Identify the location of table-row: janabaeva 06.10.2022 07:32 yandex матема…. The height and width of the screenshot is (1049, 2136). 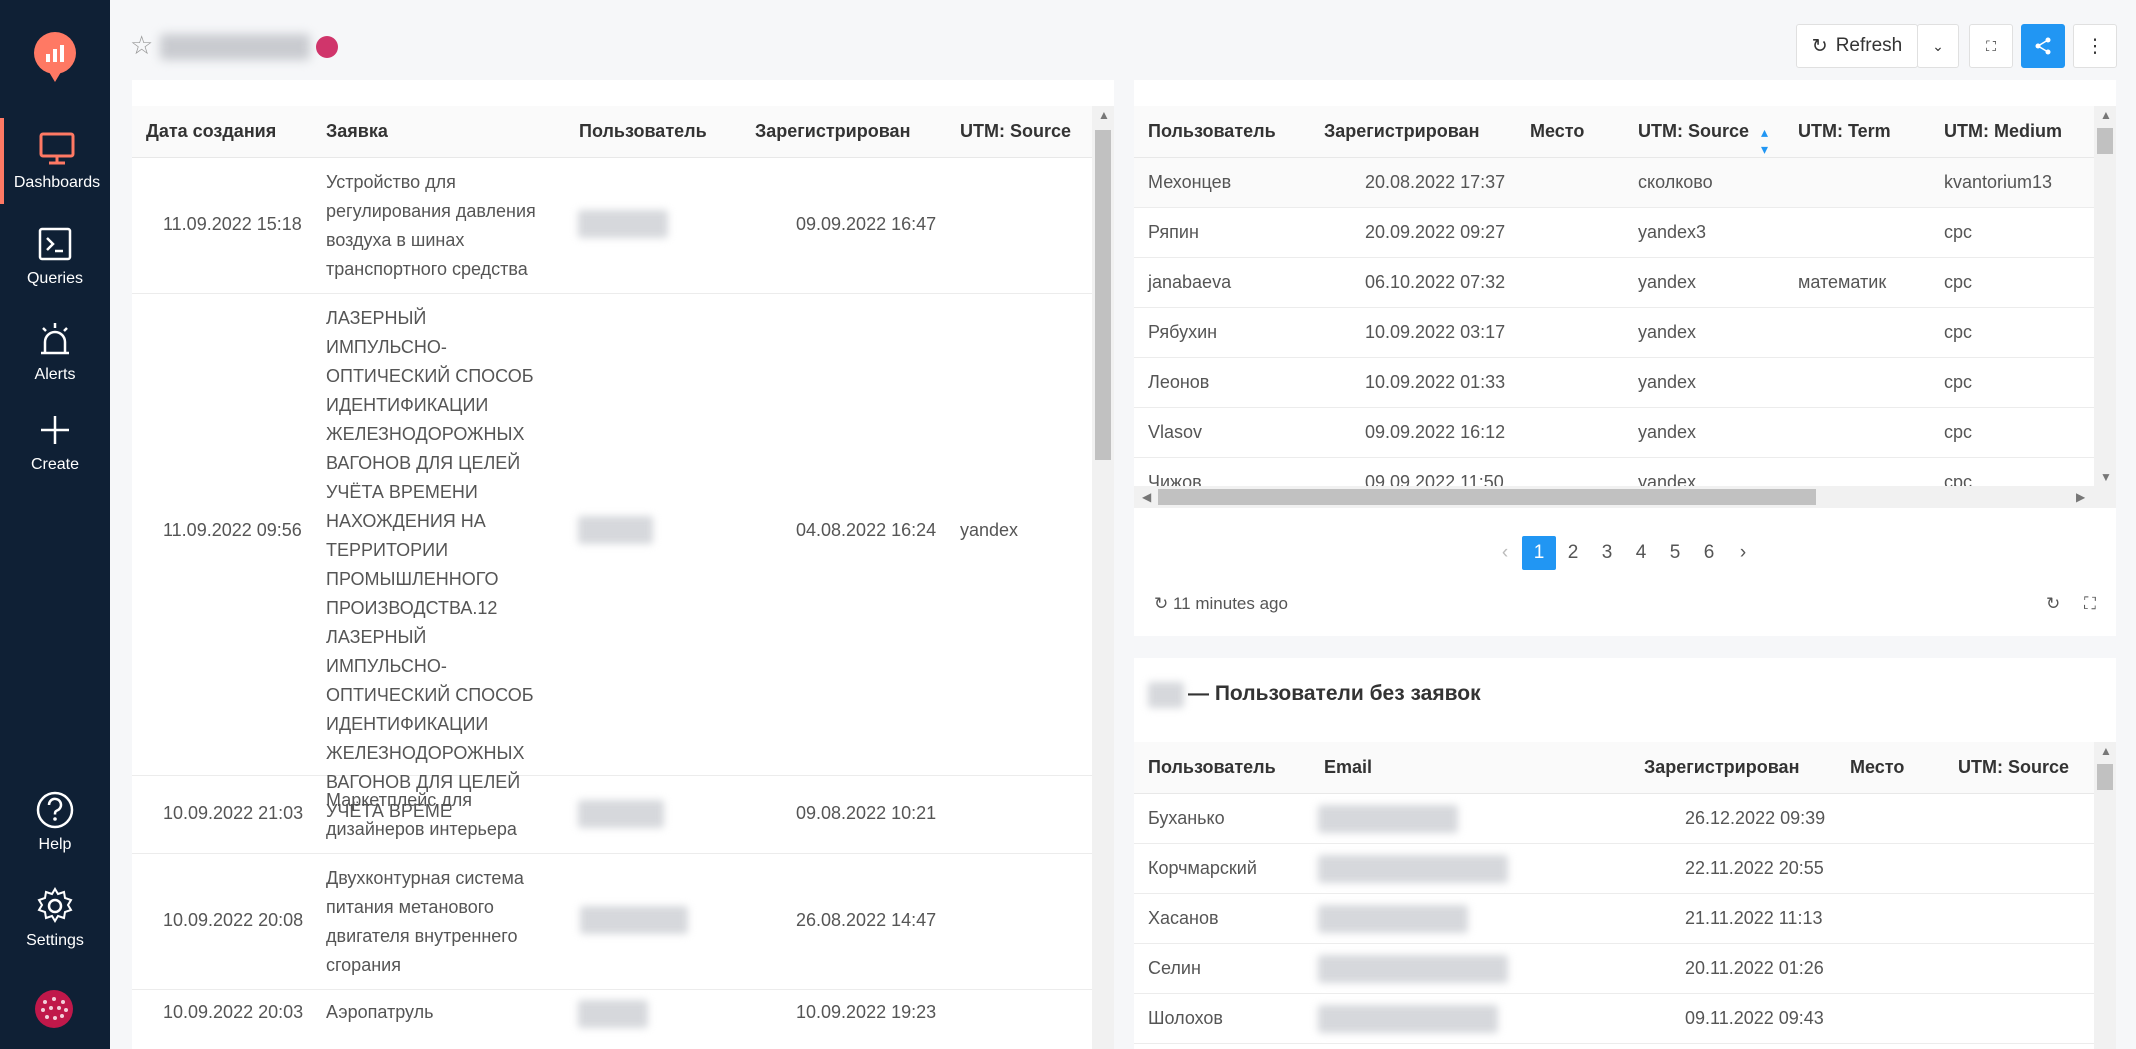
(1614, 283).